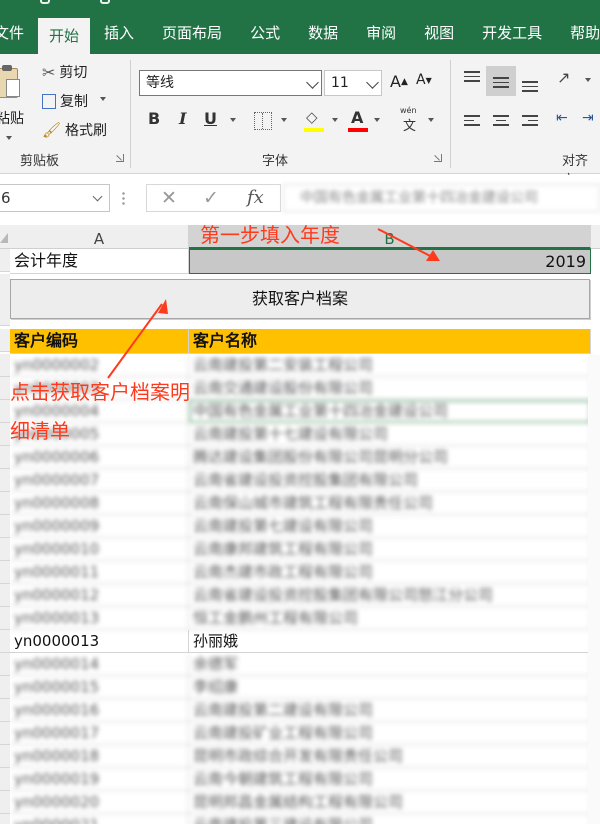 The height and width of the screenshot is (824, 600). Describe the element at coordinates (578, 33) in the screenshot. I see `tab-help: 帮助` at that location.